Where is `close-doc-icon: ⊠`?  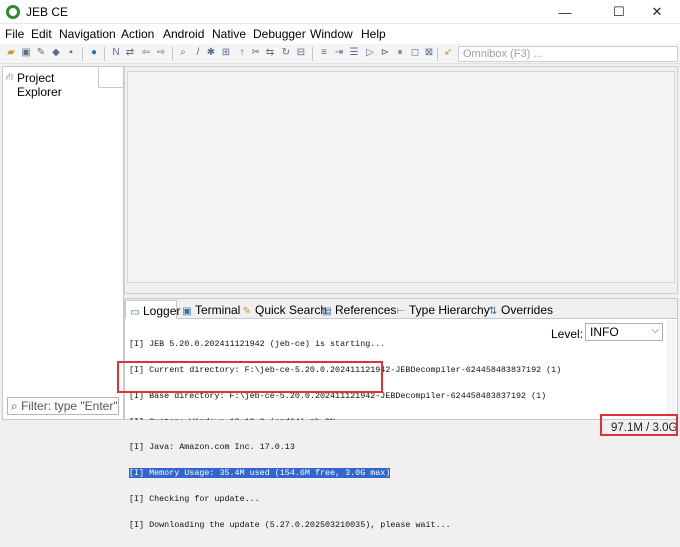
close-doc-icon: ⊠ is located at coordinates (429, 53).